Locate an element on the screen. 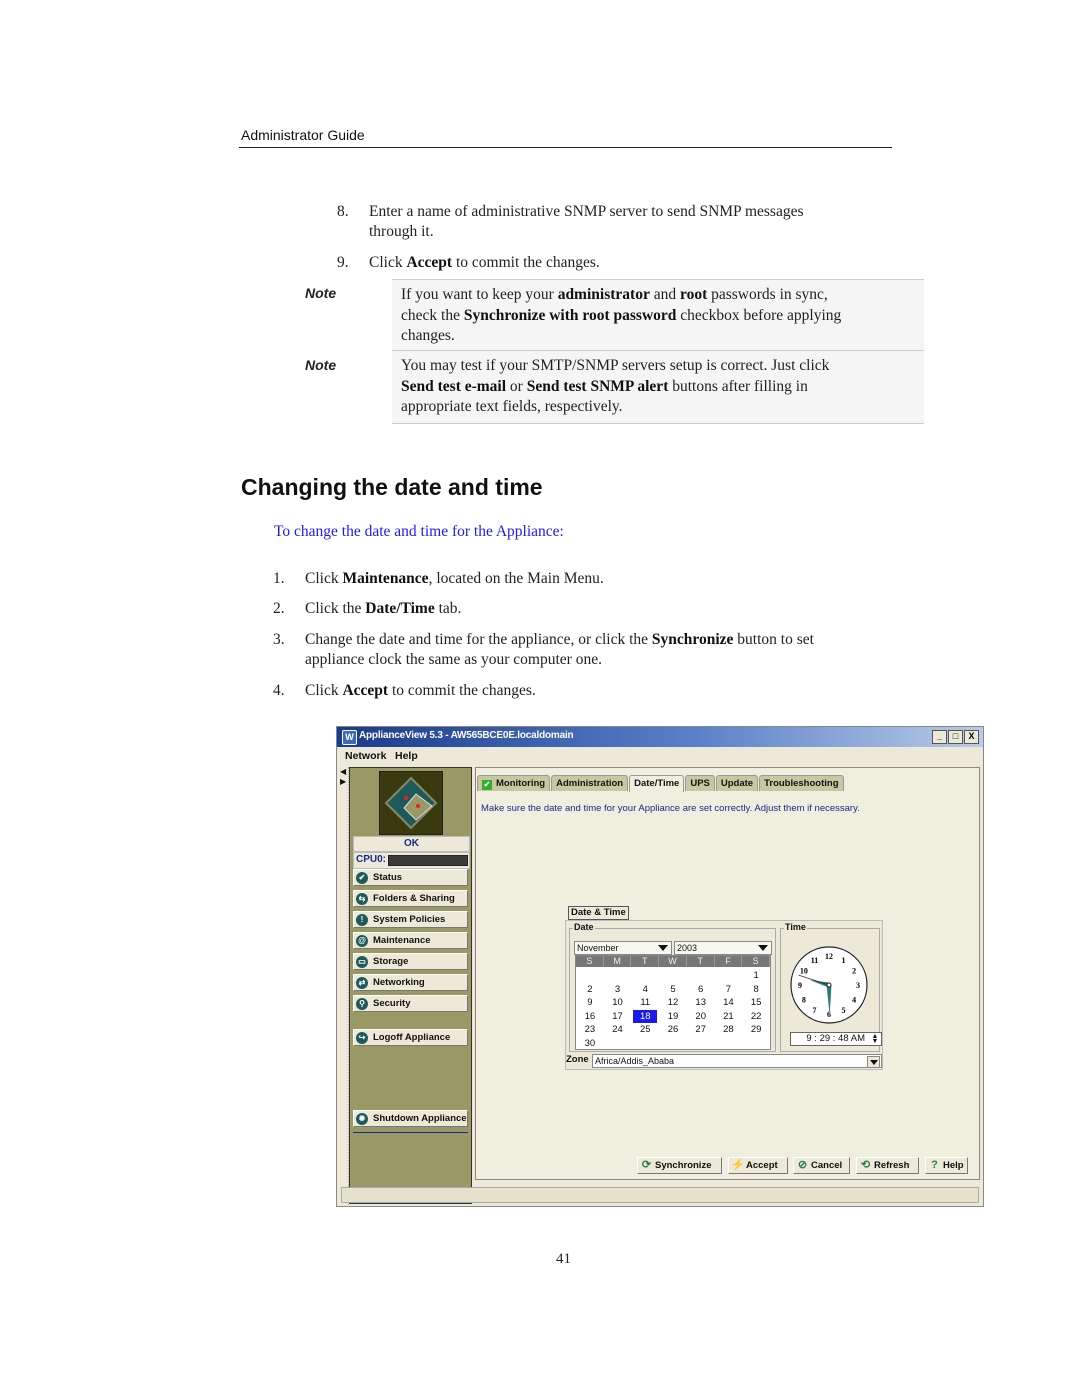  weekday-label: S is located at coordinates (756, 961).